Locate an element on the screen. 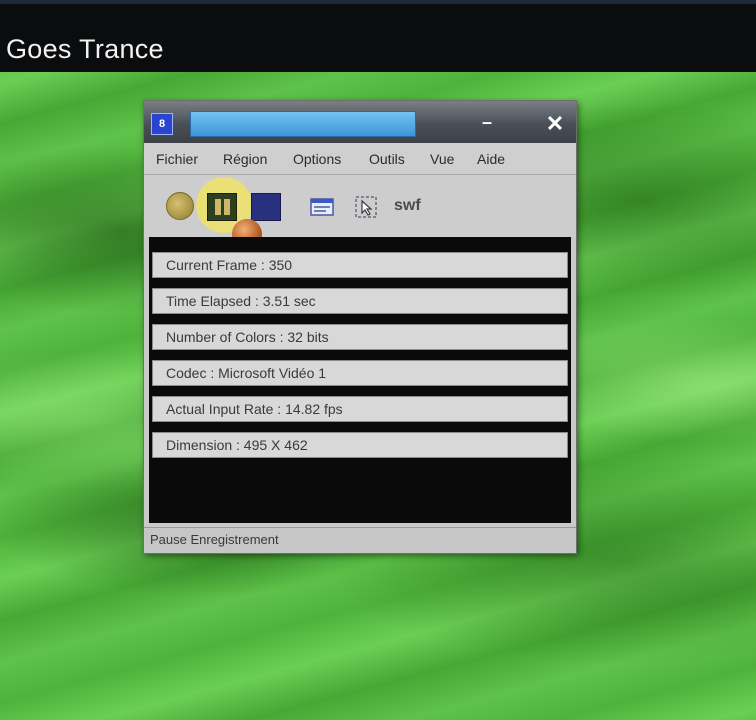  app-icon: 8 is located at coordinates (162, 124).